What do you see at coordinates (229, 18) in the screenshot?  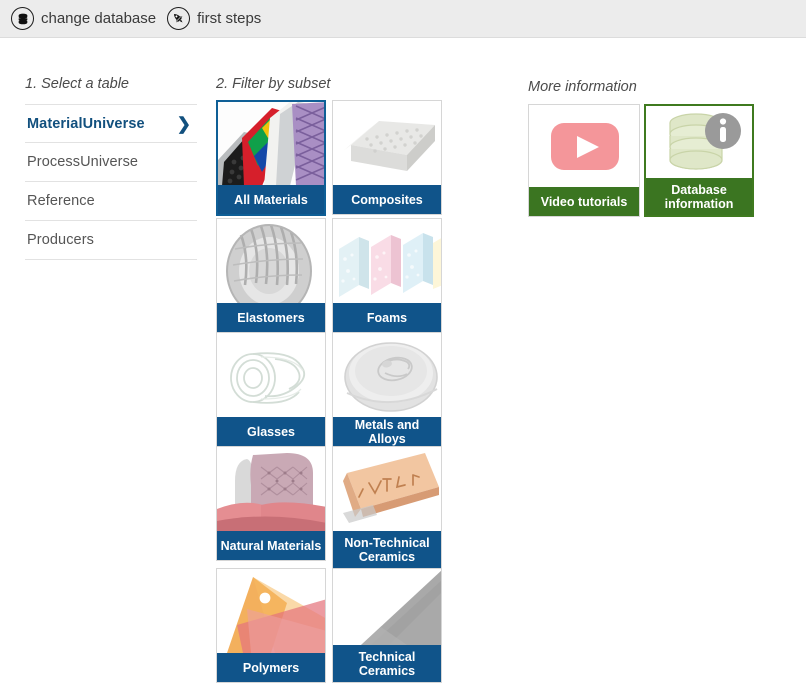 I see `first-steps-label: first steps` at bounding box center [229, 18].